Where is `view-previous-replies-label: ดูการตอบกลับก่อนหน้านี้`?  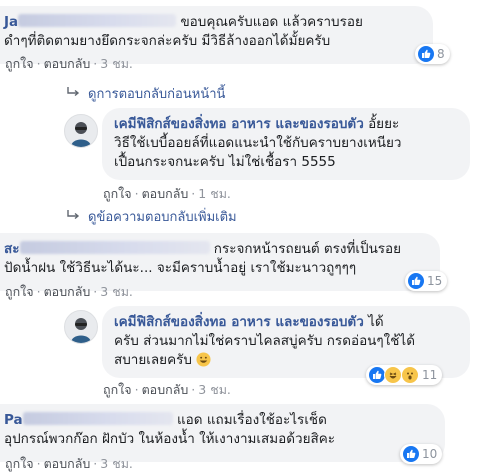
view-previous-replies-label: ดูการตอบกลับก่อนหน้านี้ is located at coordinates (156, 93).